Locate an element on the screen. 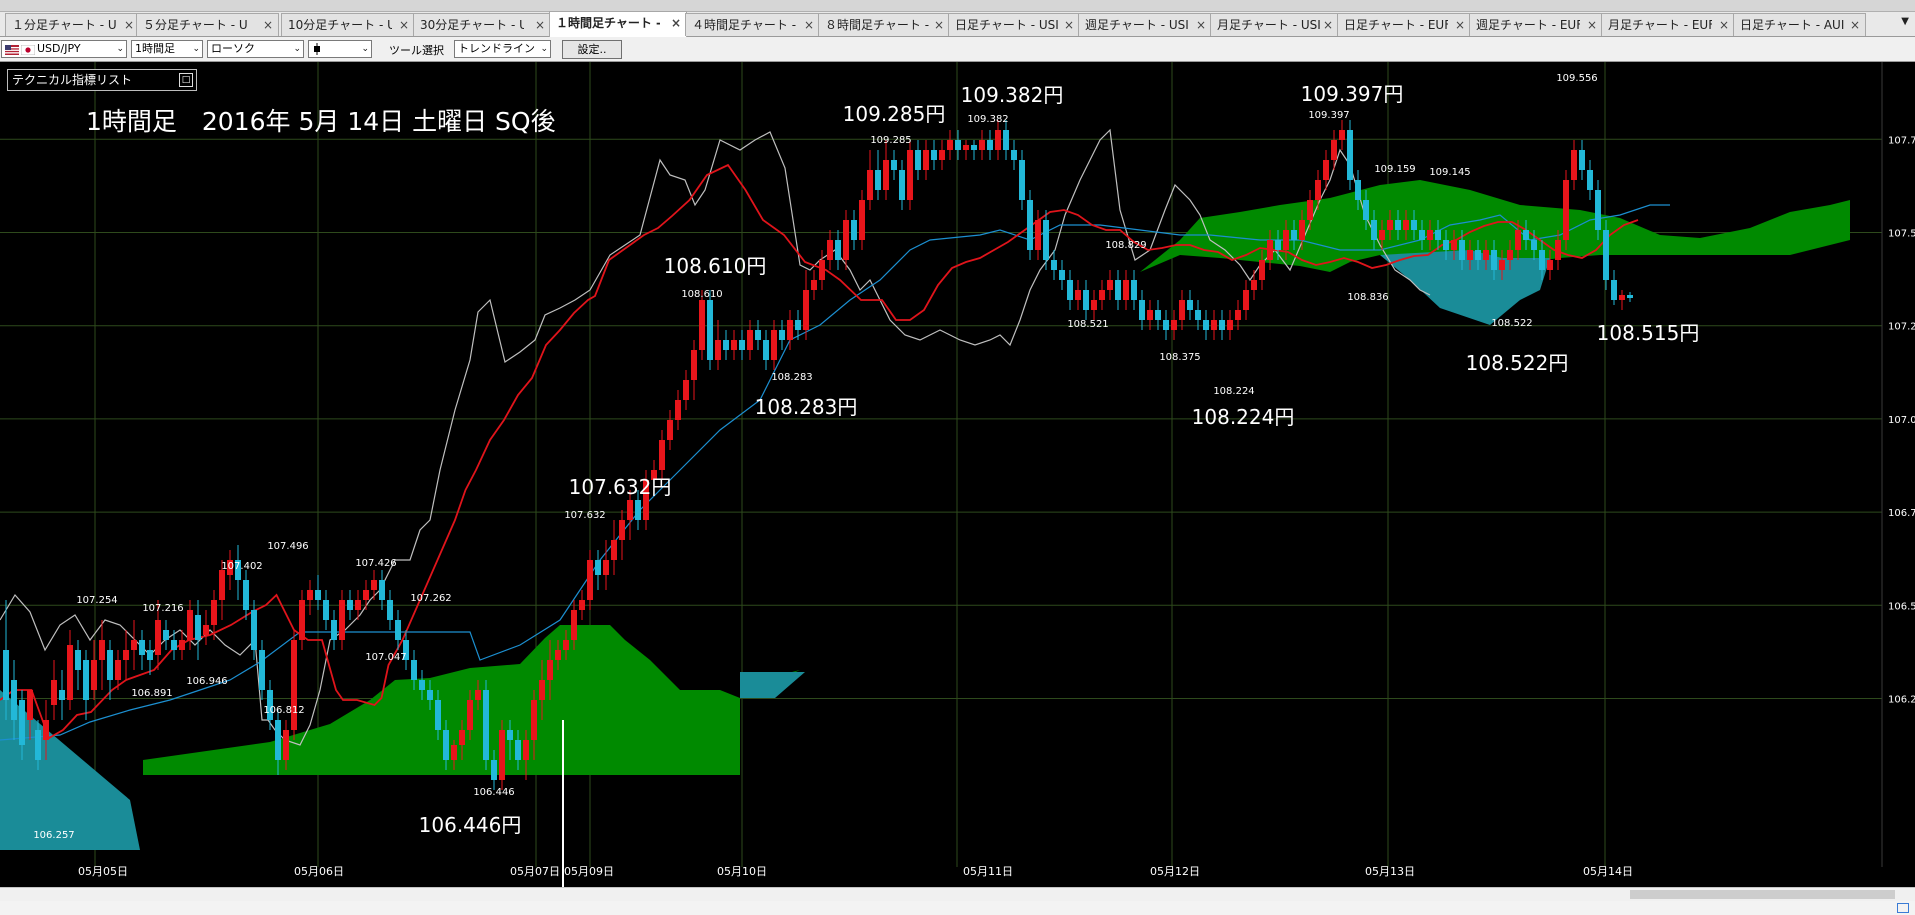  chart-tab: ５分足チャート - U × is located at coordinates (207, 24).